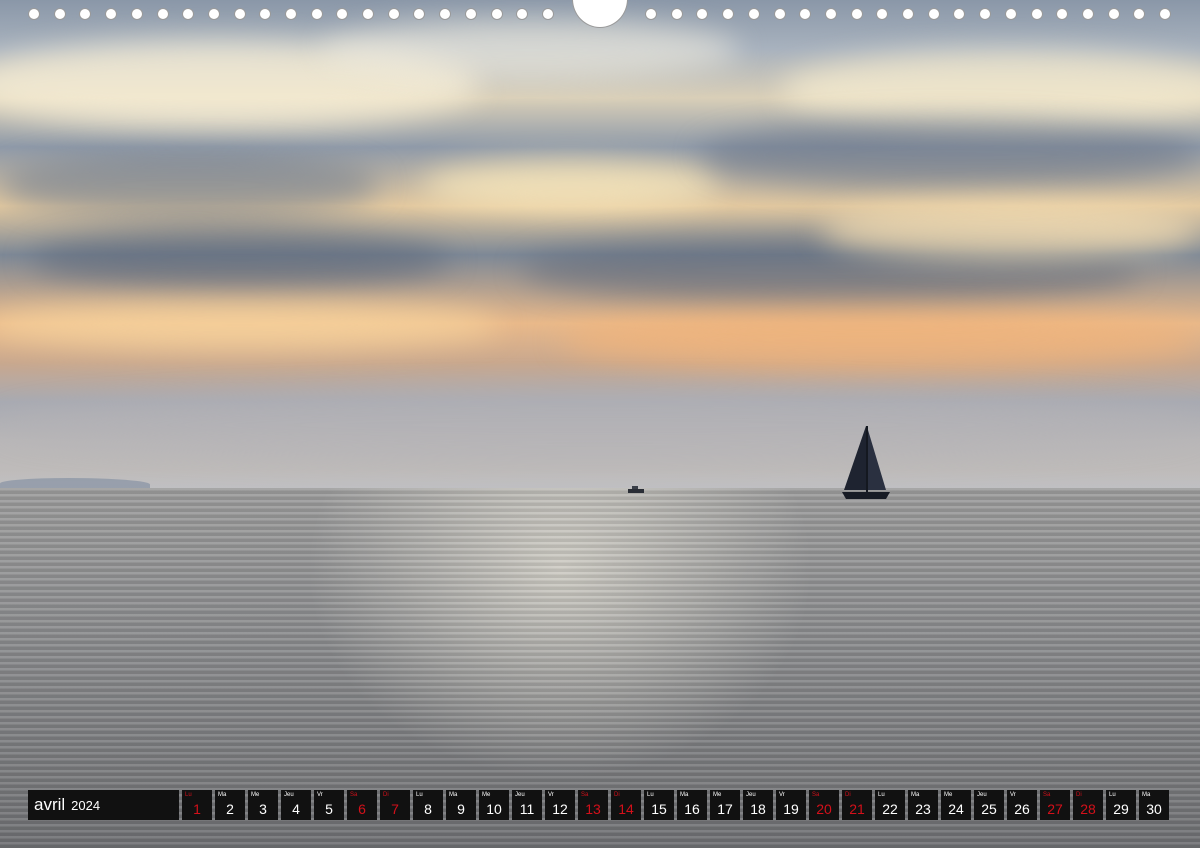  What do you see at coordinates (1022, 805) in the screenshot?
I see `day-cell: Vr 26` at bounding box center [1022, 805].